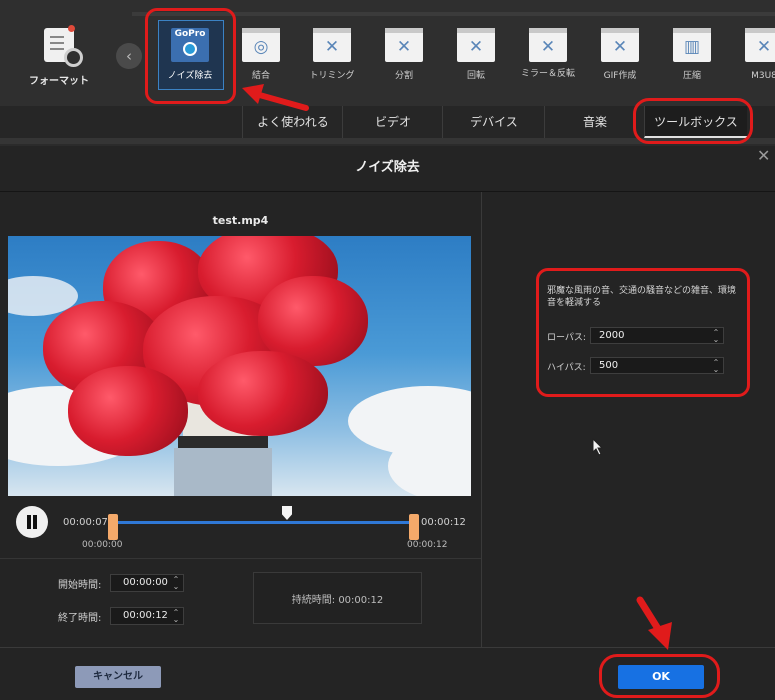 This screenshot has width=775, height=700. I want to click on tab-device: デバイス, so click(493, 122).